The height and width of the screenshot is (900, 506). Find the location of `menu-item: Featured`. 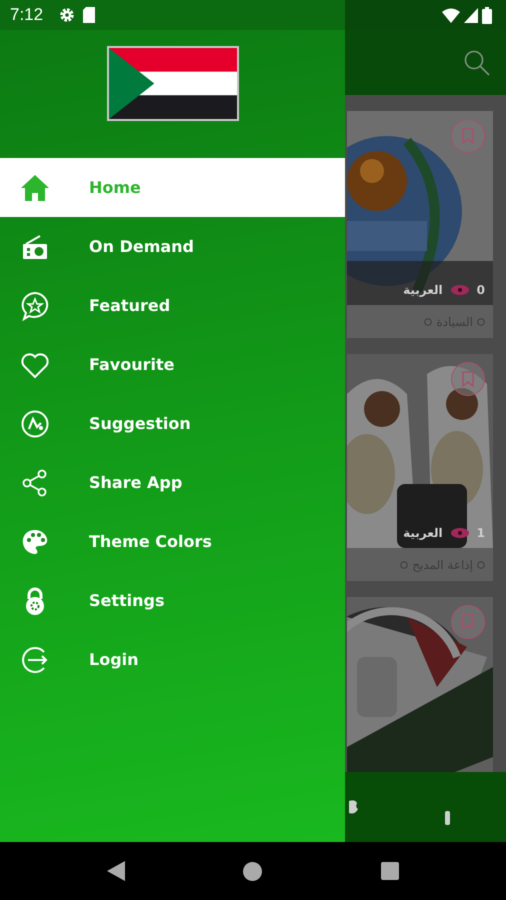

menu-item: Featured is located at coordinates (172, 305).